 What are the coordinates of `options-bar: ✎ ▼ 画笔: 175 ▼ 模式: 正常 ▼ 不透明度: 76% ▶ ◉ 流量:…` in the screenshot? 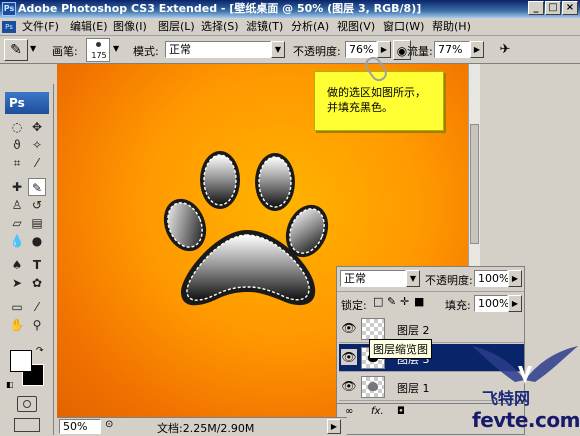 It's located at (290, 50).